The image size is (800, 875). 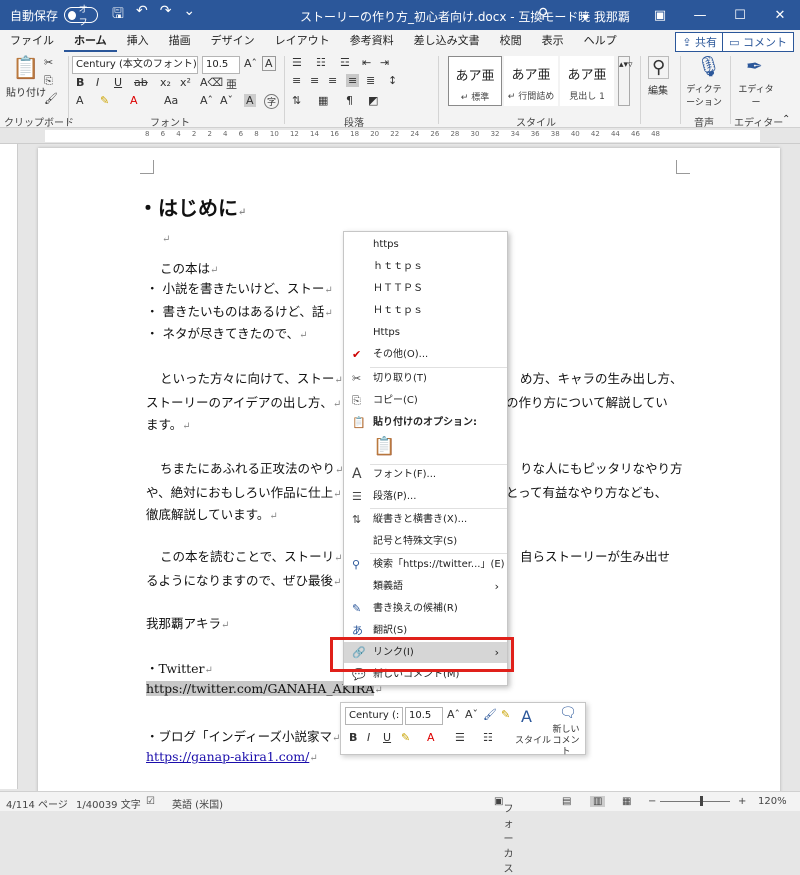 What do you see at coordinates (168, 423) in the screenshot?
I see `doc-line: ます。↵` at bounding box center [168, 423].